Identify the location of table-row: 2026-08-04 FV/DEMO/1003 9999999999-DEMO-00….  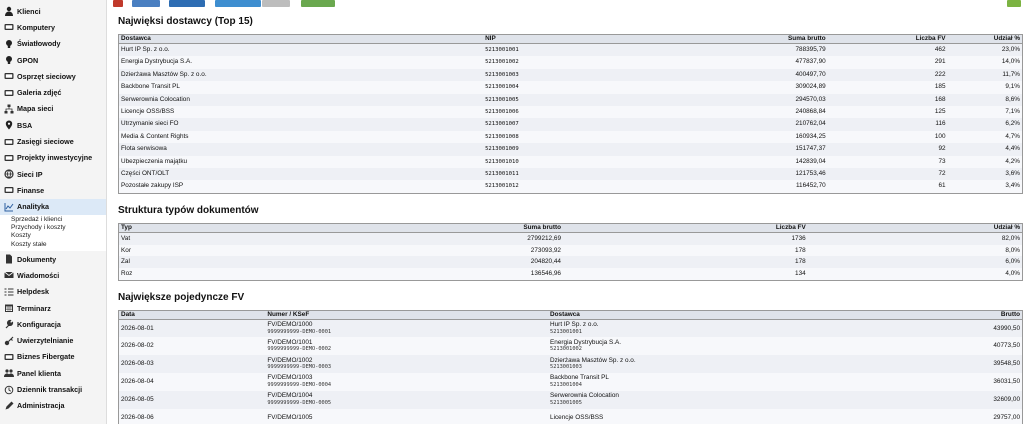
(570, 382).